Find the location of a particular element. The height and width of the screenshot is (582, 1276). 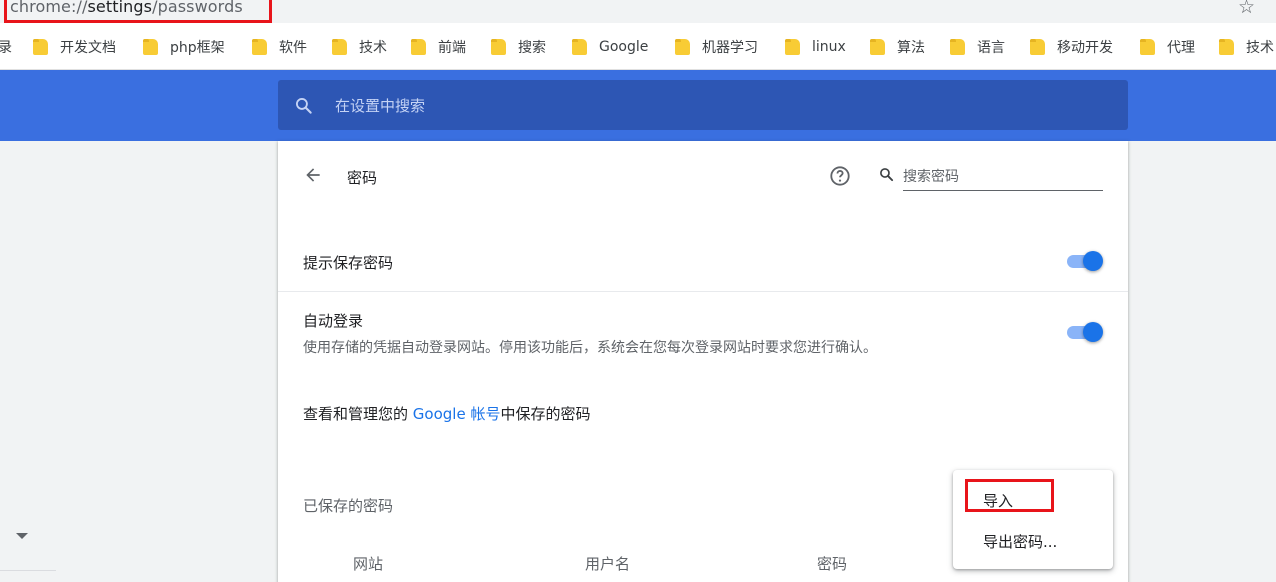

bookmark-item: 录 is located at coordinates (6, 47).